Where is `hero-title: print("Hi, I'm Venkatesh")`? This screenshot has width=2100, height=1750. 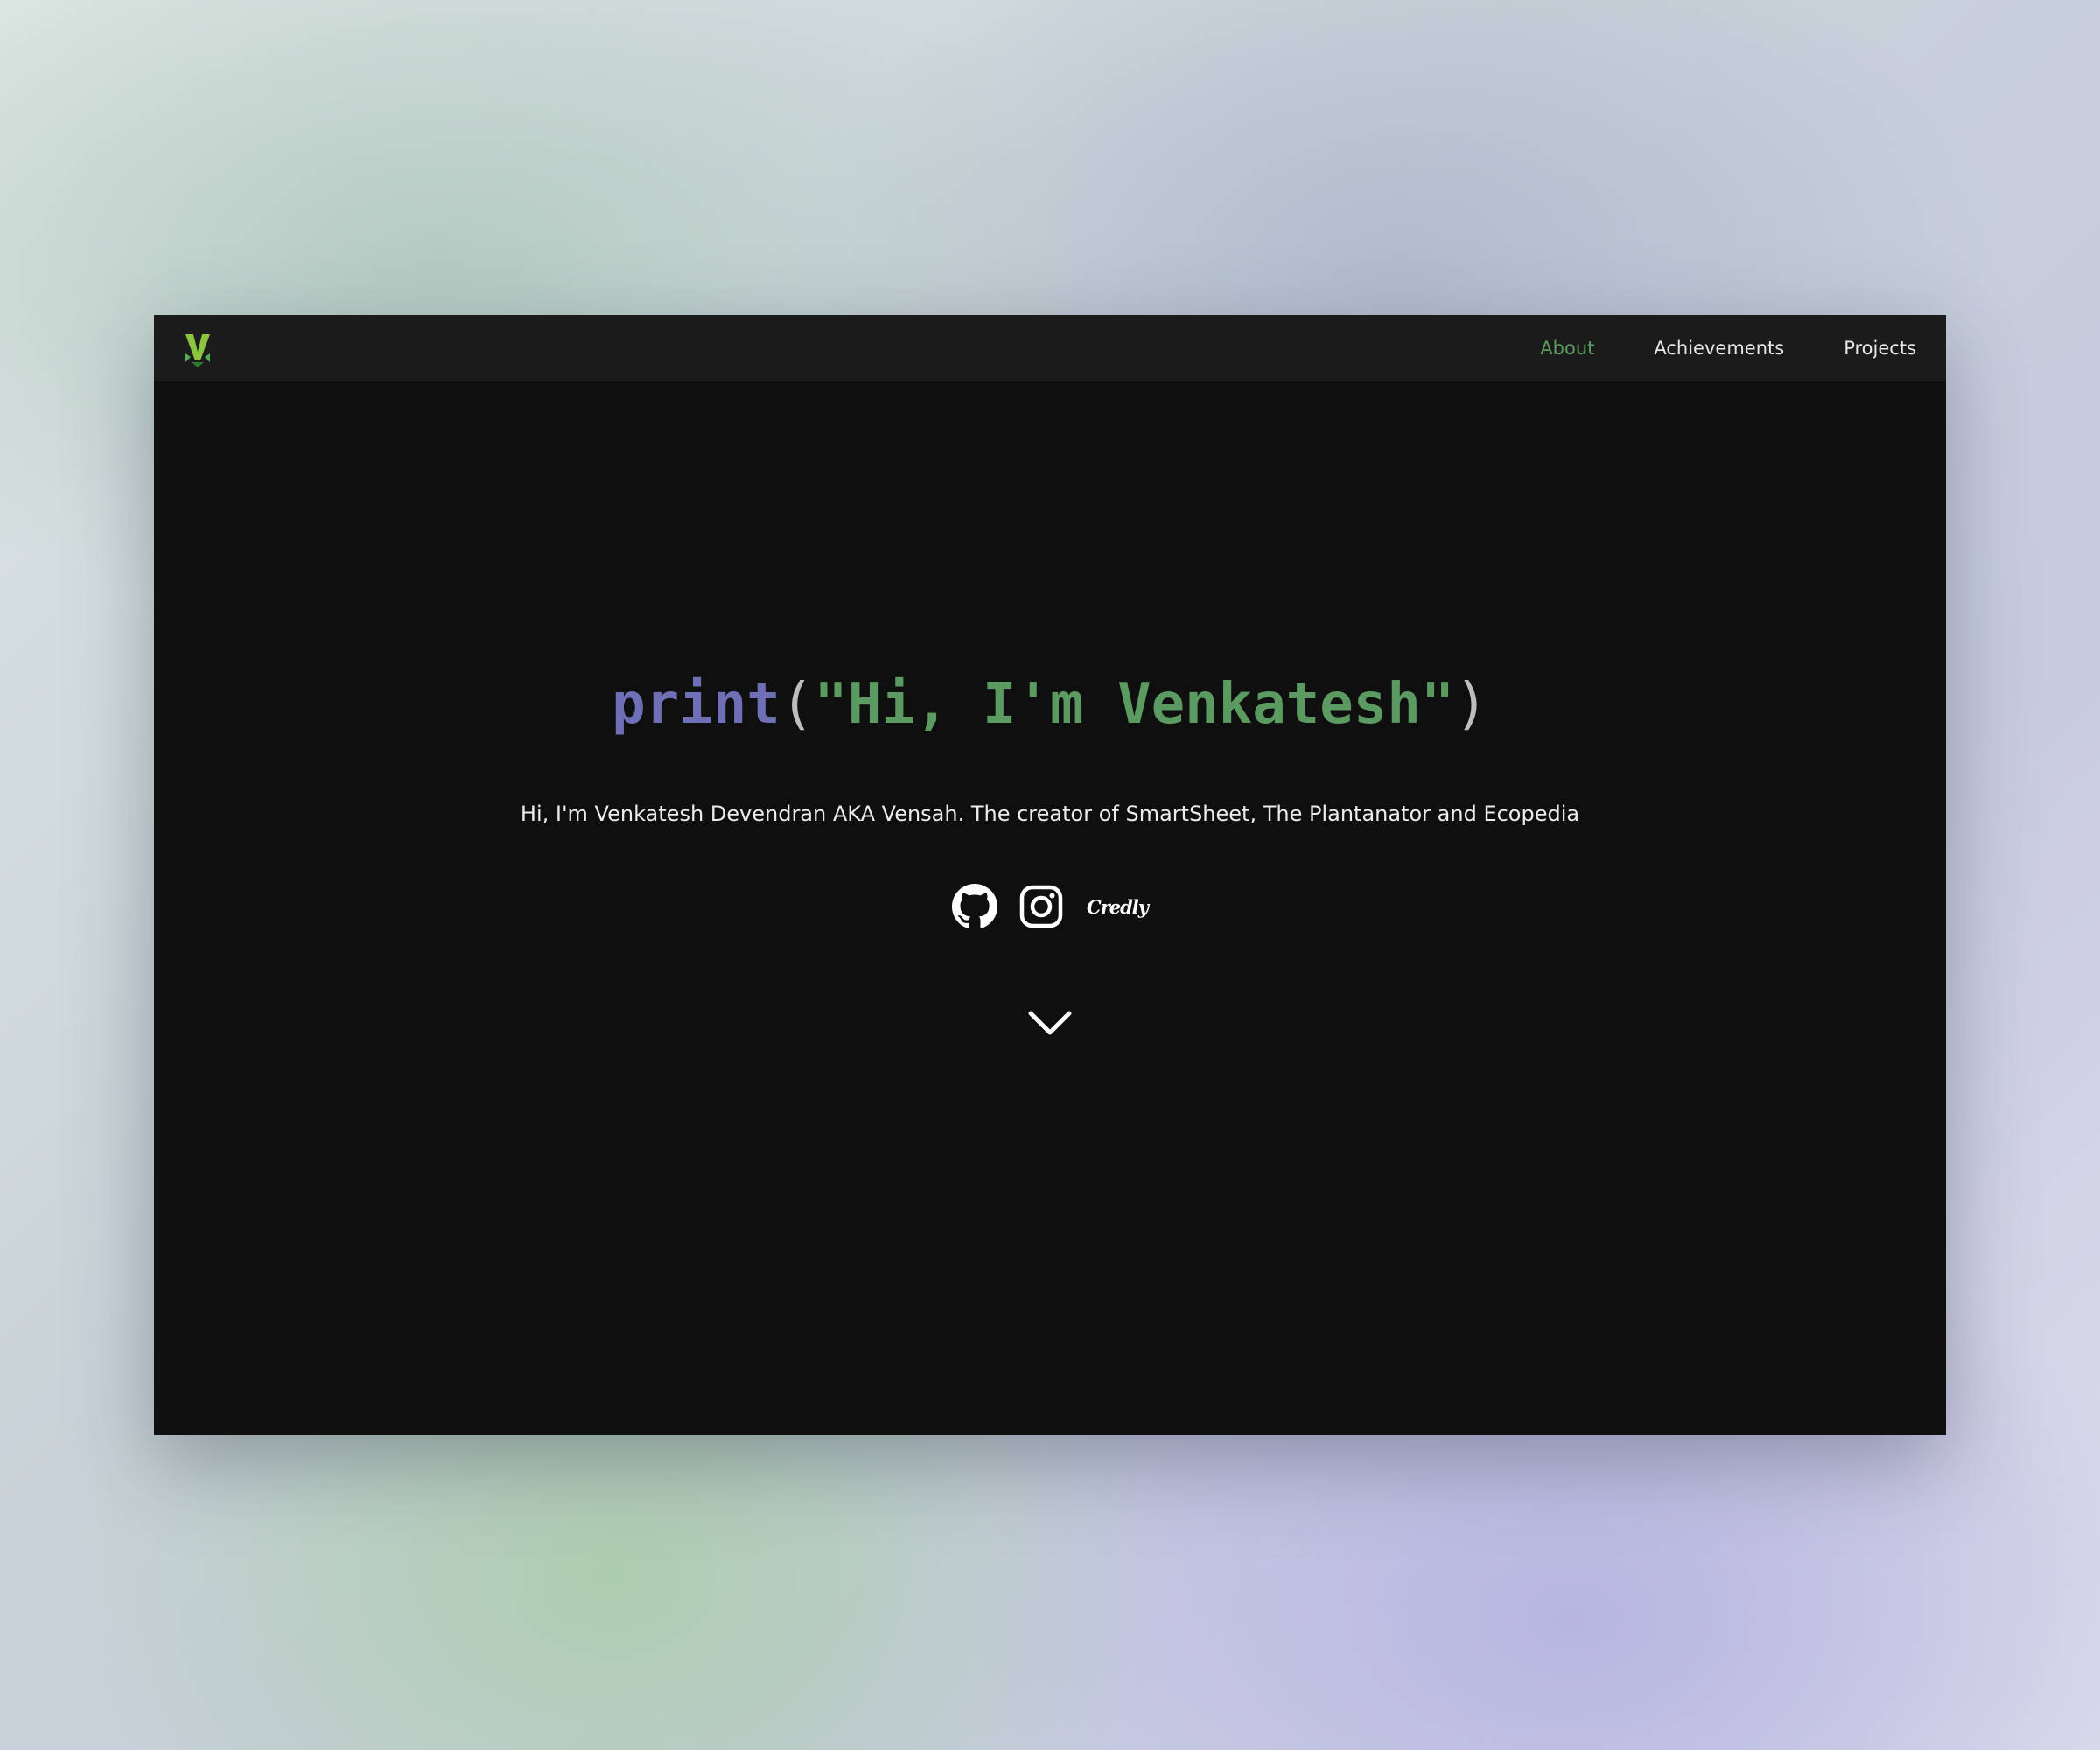
hero-title: print("Hi, I'm Venkatesh") is located at coordinates (1050, 704).